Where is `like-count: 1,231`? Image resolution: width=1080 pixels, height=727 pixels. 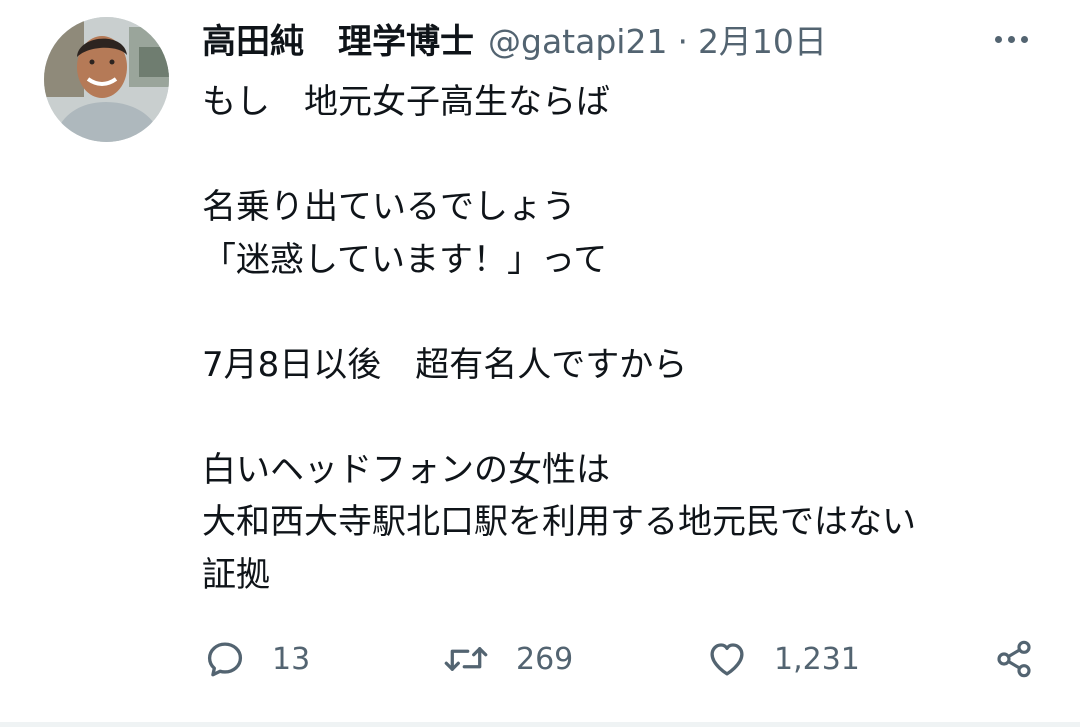 like-count: 1,231 is located at coordinates (817, 659).